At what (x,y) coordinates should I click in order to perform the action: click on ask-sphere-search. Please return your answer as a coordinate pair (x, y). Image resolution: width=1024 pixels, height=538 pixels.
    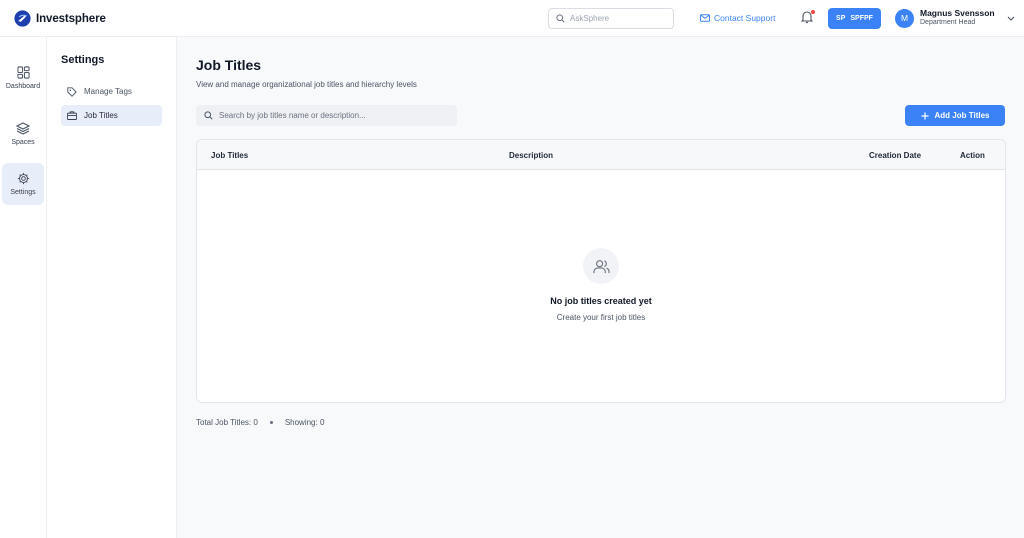
    Looking at the image, I should click on (611, 18).